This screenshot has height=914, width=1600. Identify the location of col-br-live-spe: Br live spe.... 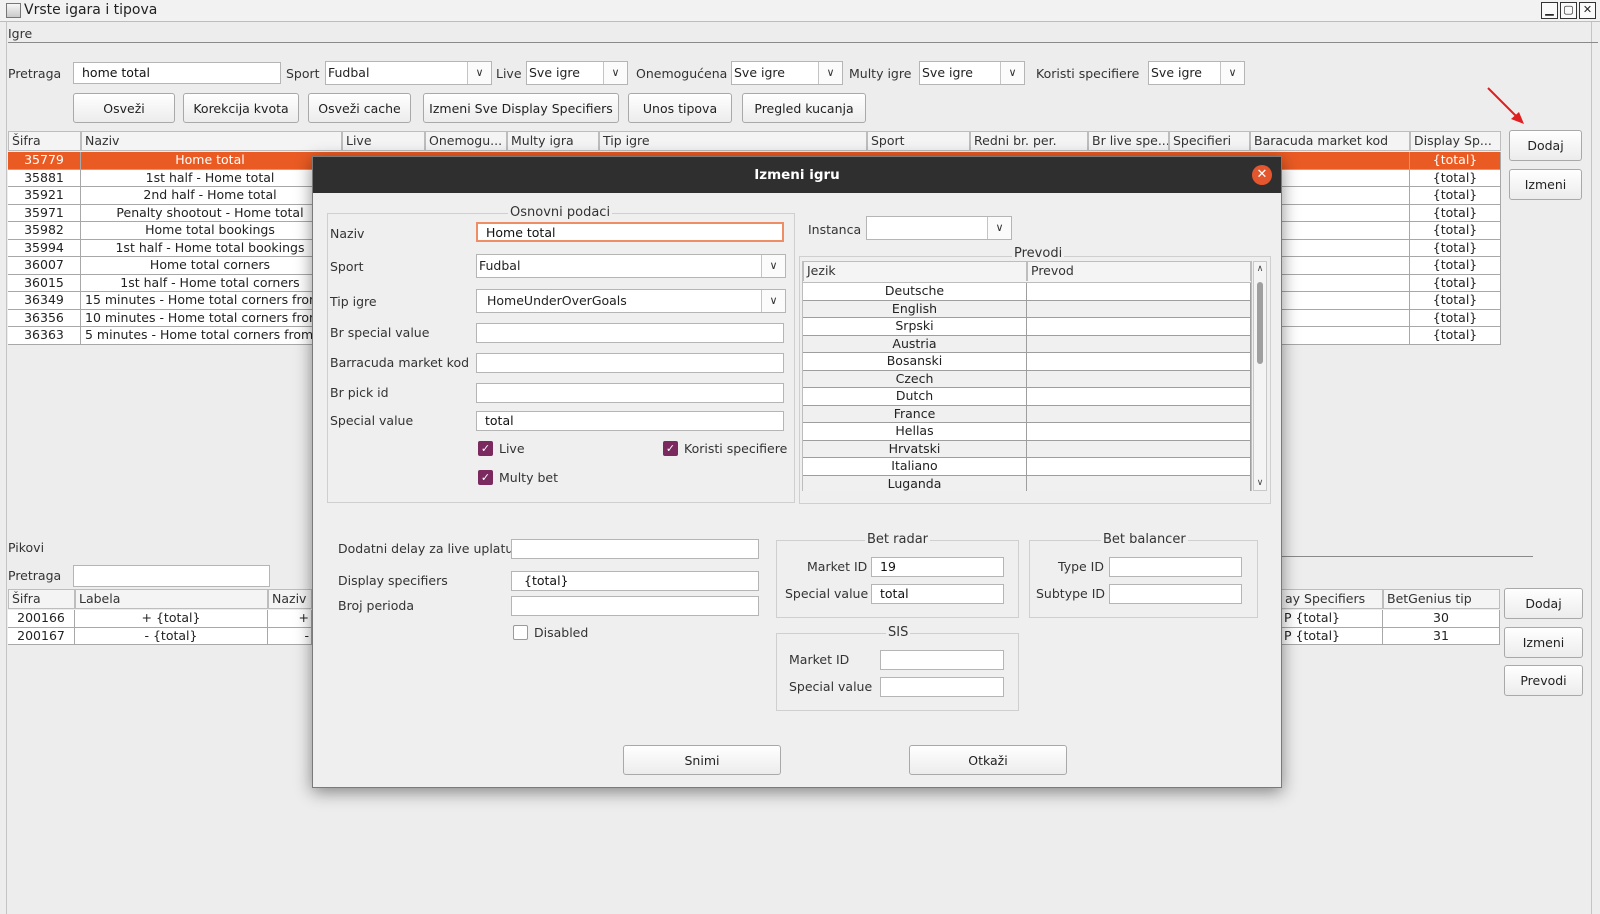
(1128, 141).